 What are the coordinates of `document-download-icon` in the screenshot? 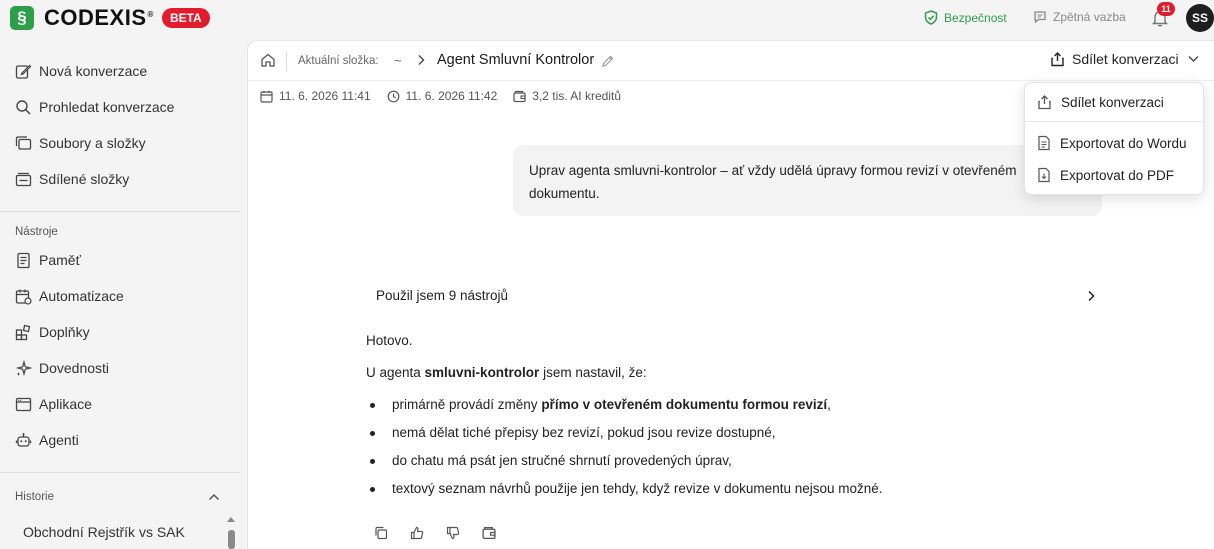 It's located at (1044, 175).